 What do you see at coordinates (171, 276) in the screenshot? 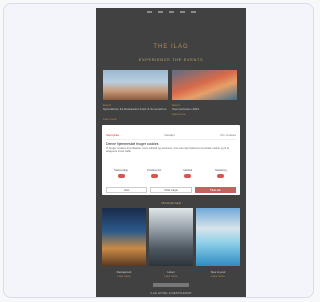
I see `gallery-item-2-link: Læs mere` at bounding box center [171, 276].